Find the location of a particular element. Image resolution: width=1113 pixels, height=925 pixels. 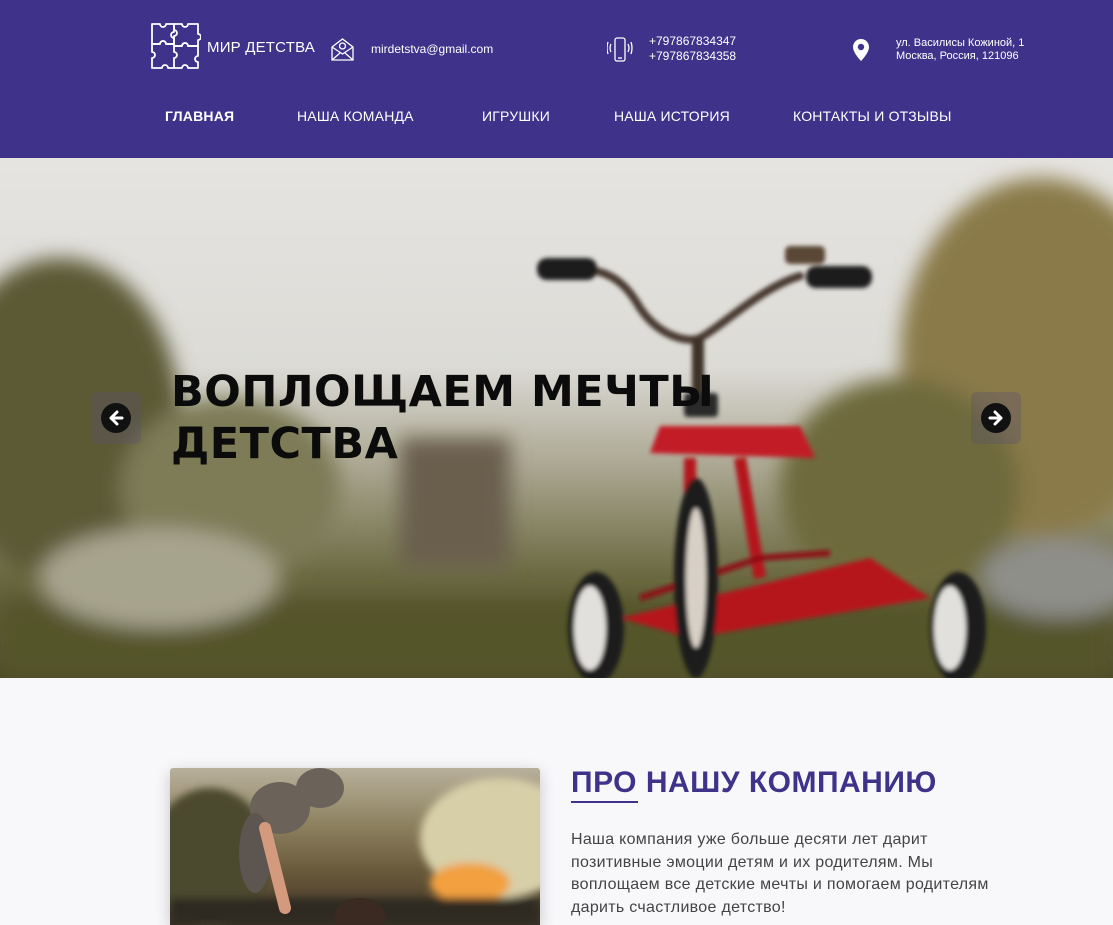

phone-icon is located at coordinates (620, 49).